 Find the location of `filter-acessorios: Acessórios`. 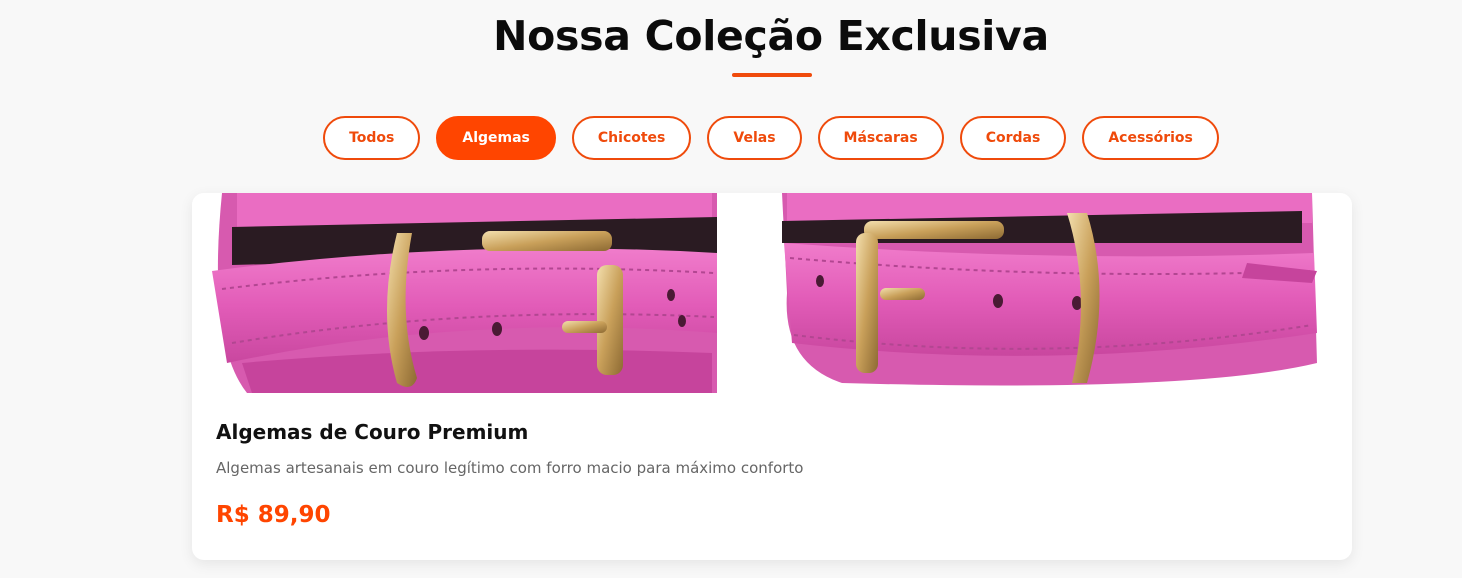

filter-acessorios: Acessórios is located at coordinates (1150, 138).